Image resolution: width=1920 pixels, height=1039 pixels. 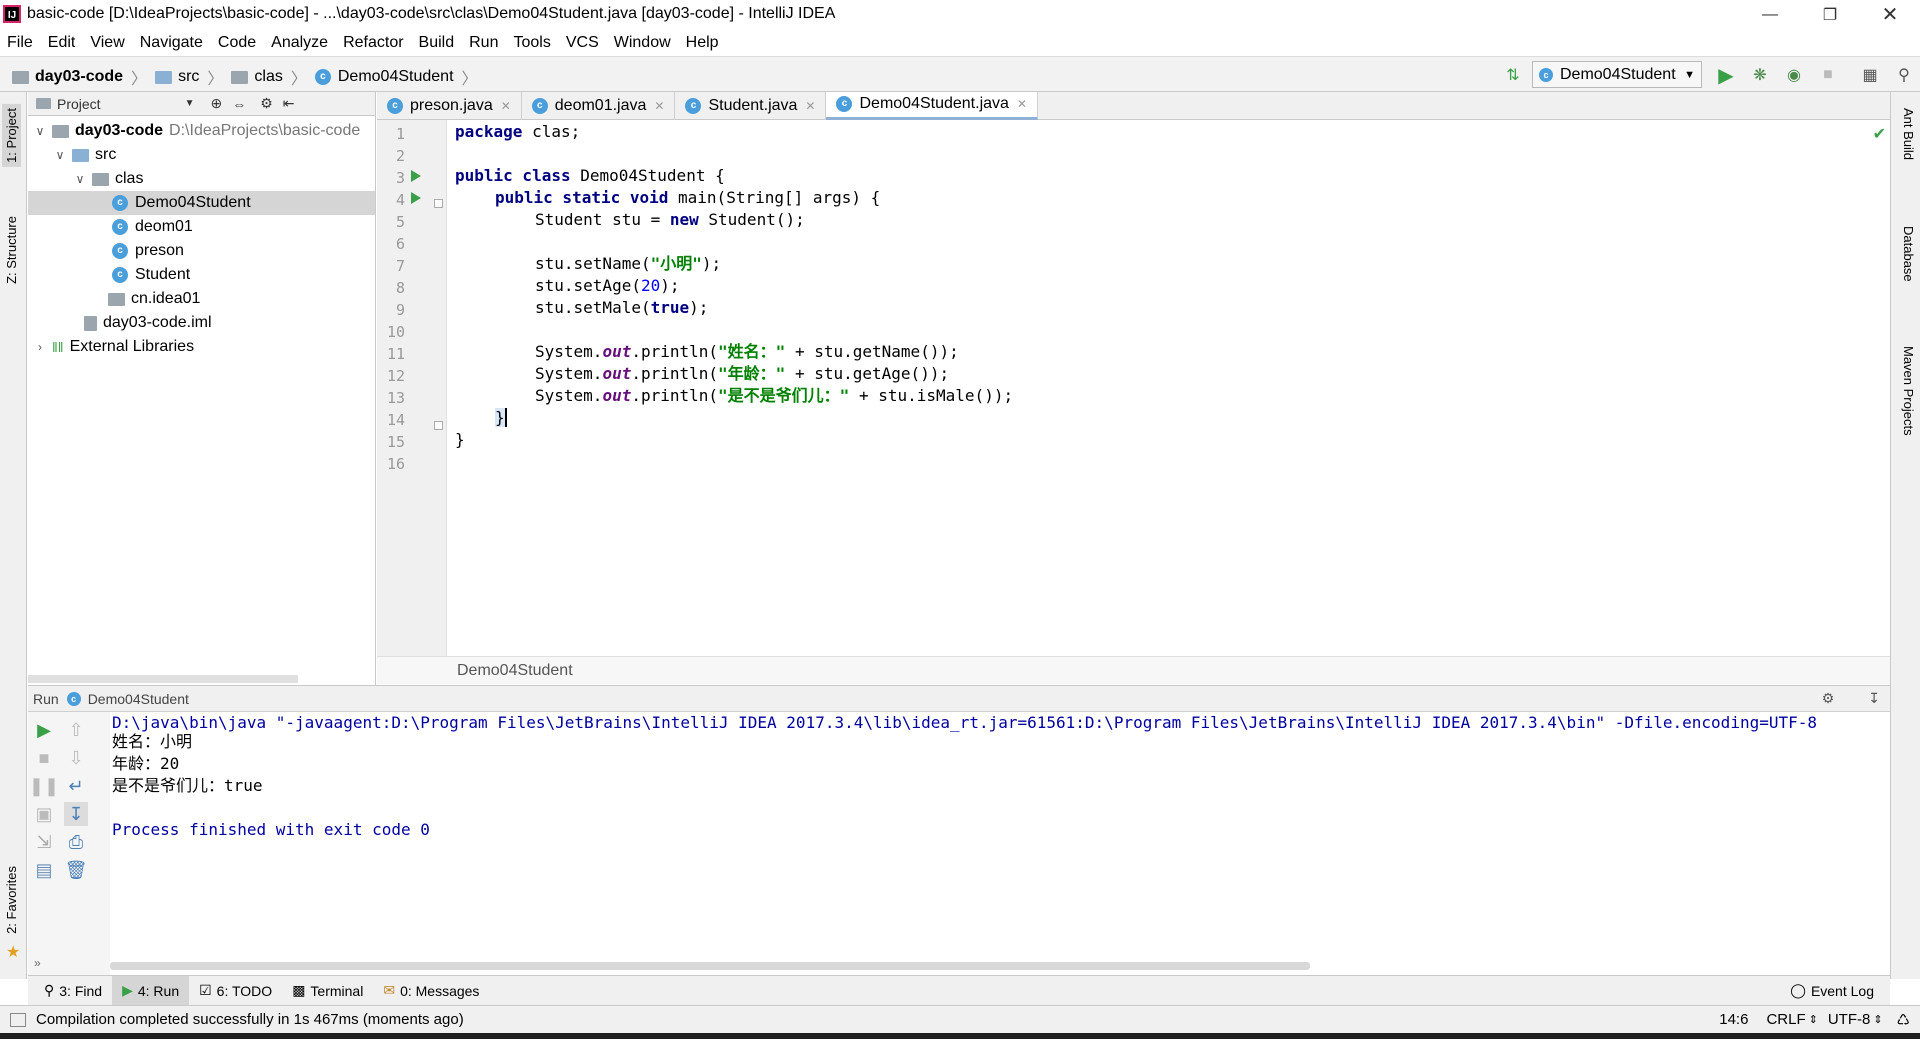 I want to click on build-project-icon: ⇅, so click(x=1513, y=75).